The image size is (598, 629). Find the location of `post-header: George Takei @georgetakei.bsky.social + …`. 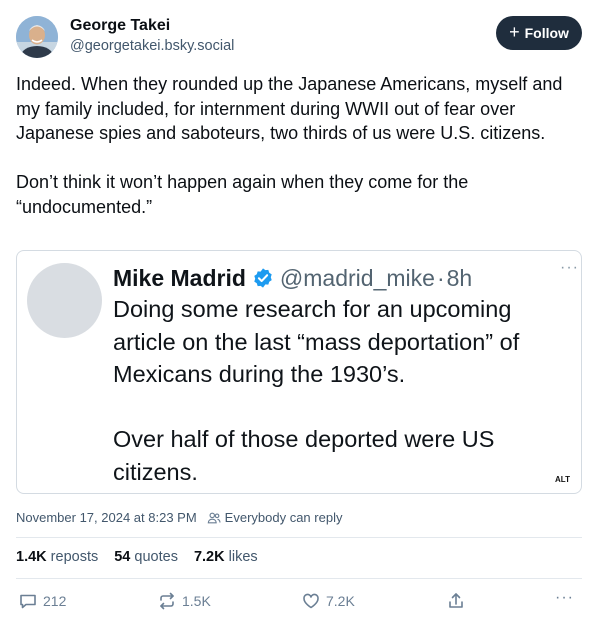

post-header: George Takei @georgetakei.bsky.social + … is located at coordinates (299, 37).